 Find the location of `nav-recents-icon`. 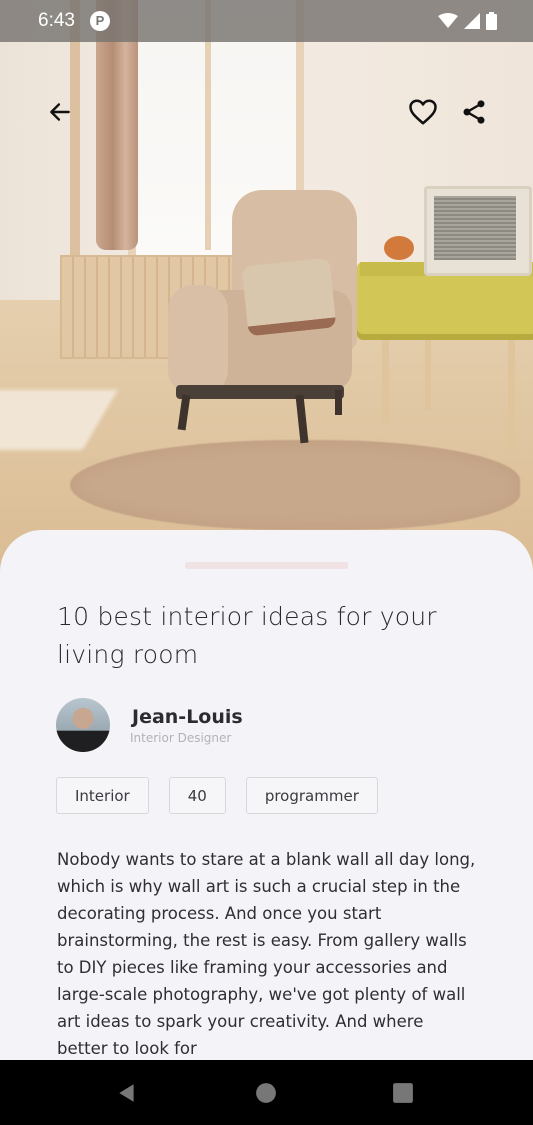

nav-recents-icon is located at coordinates (403, 1093).